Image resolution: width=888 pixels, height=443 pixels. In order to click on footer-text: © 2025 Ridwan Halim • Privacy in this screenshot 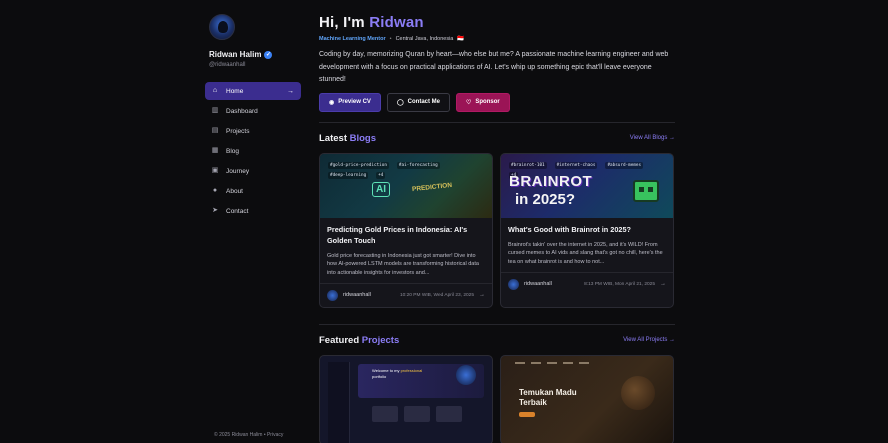, I will do `click(249, 435)`.